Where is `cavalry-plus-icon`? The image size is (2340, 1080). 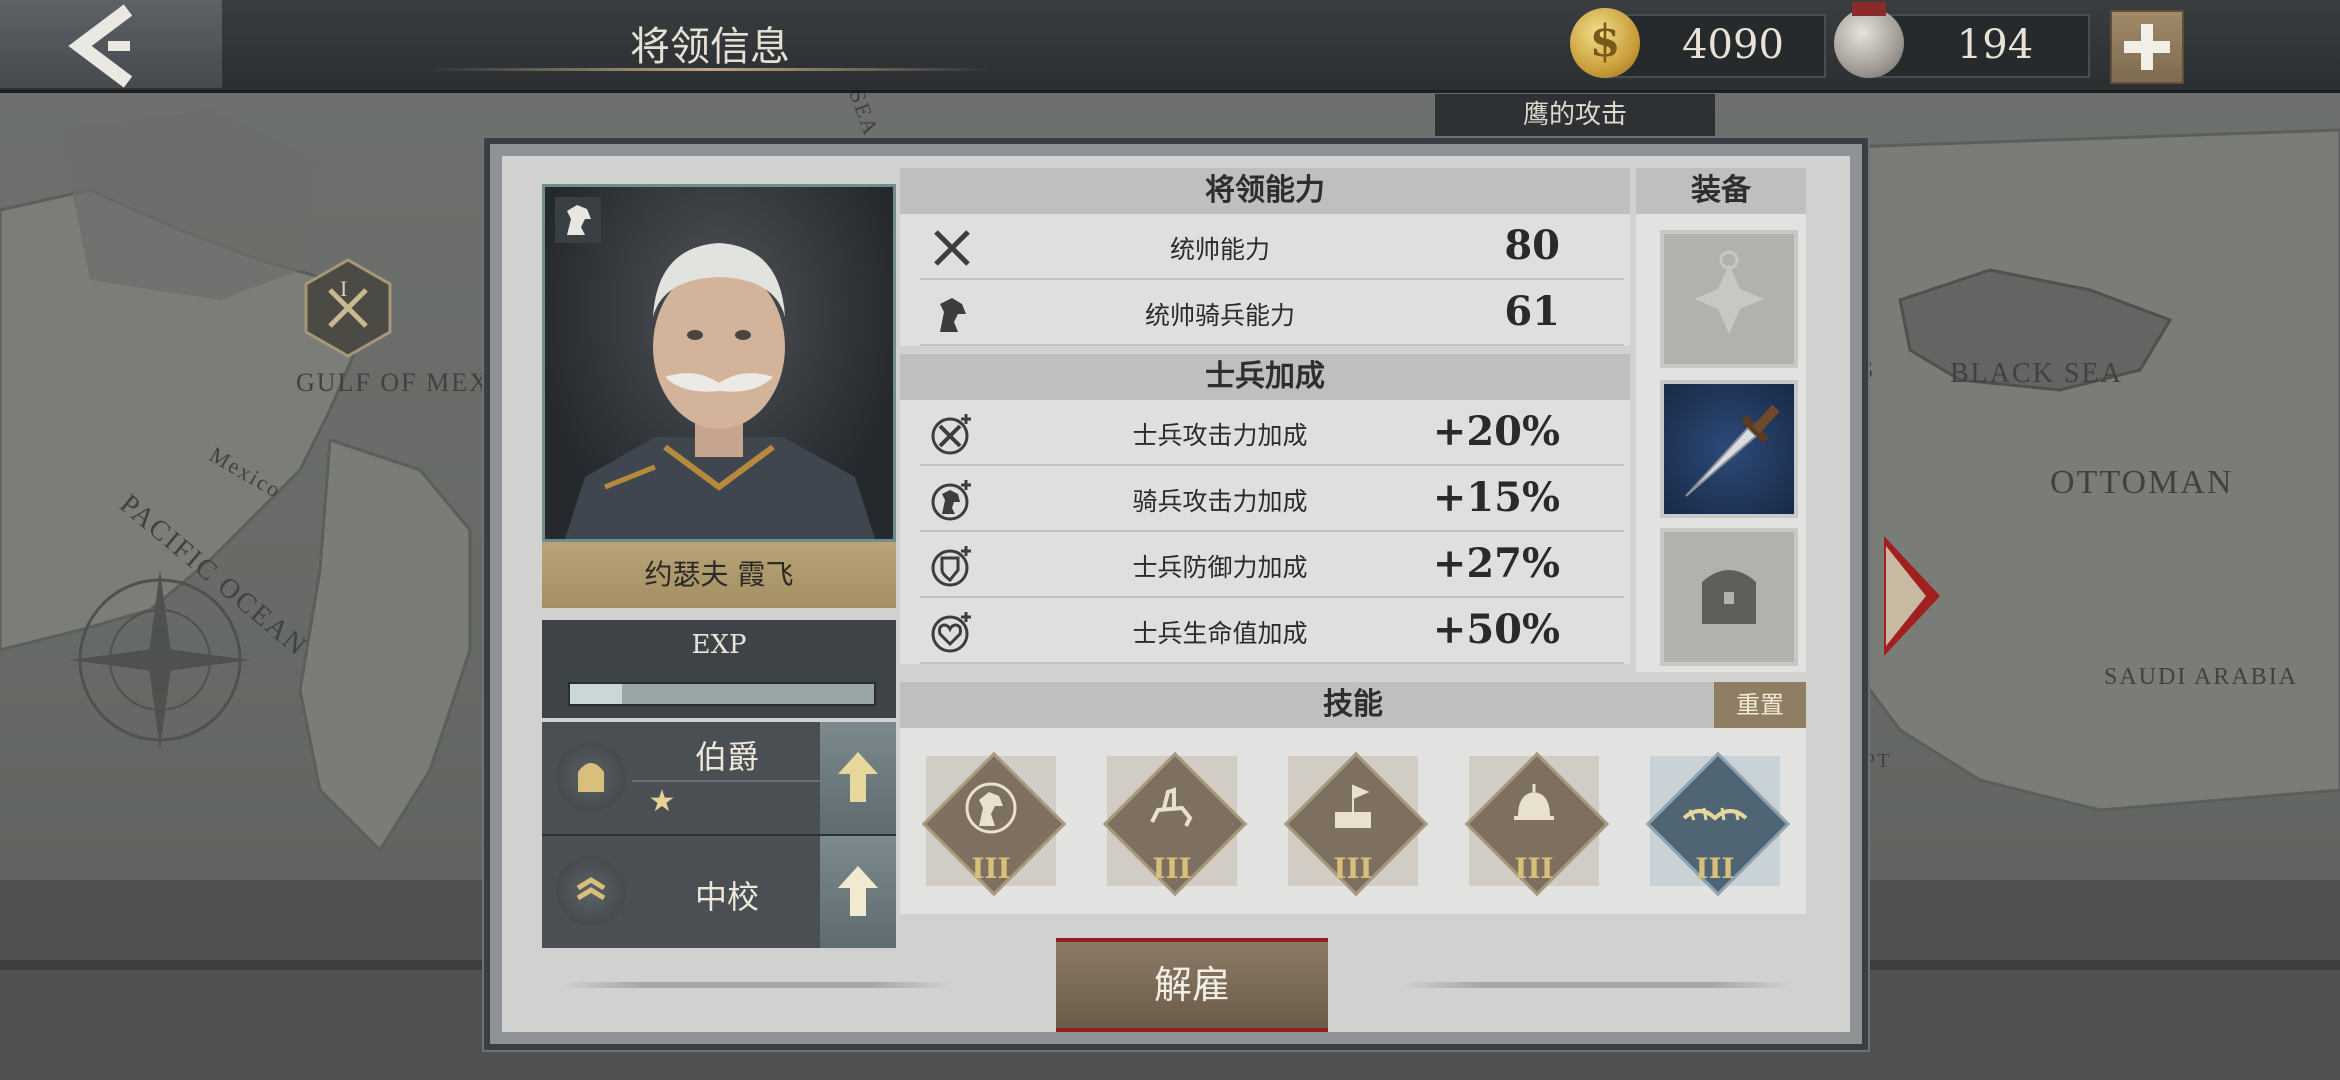
cavalry-plus-icon is located at coordinates (951, 500).